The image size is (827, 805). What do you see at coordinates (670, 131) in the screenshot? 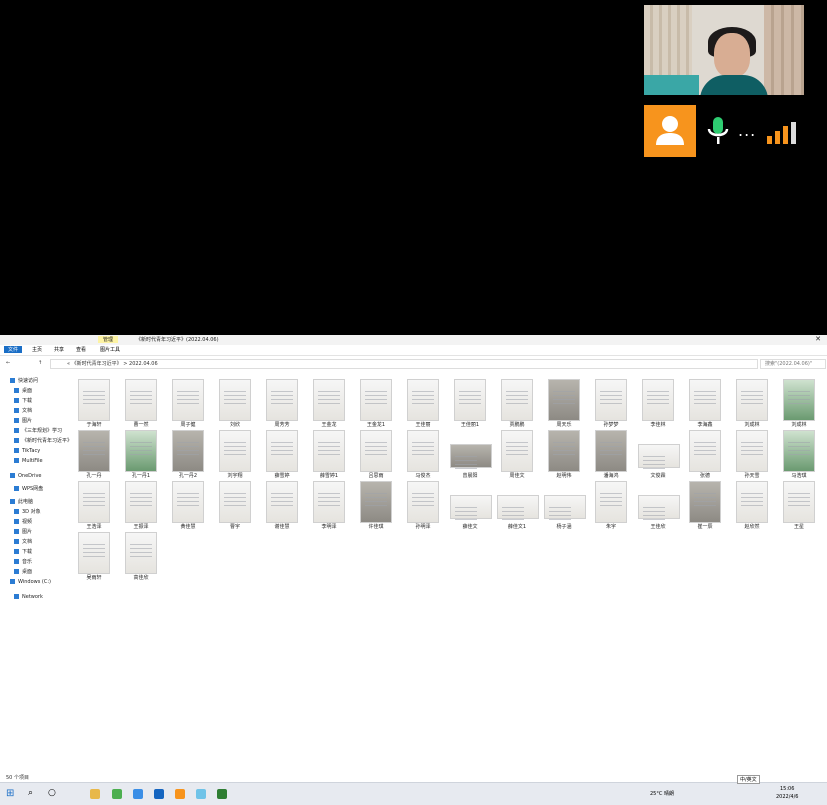
I see `participant-avatar` at bounding box center [670, 131].